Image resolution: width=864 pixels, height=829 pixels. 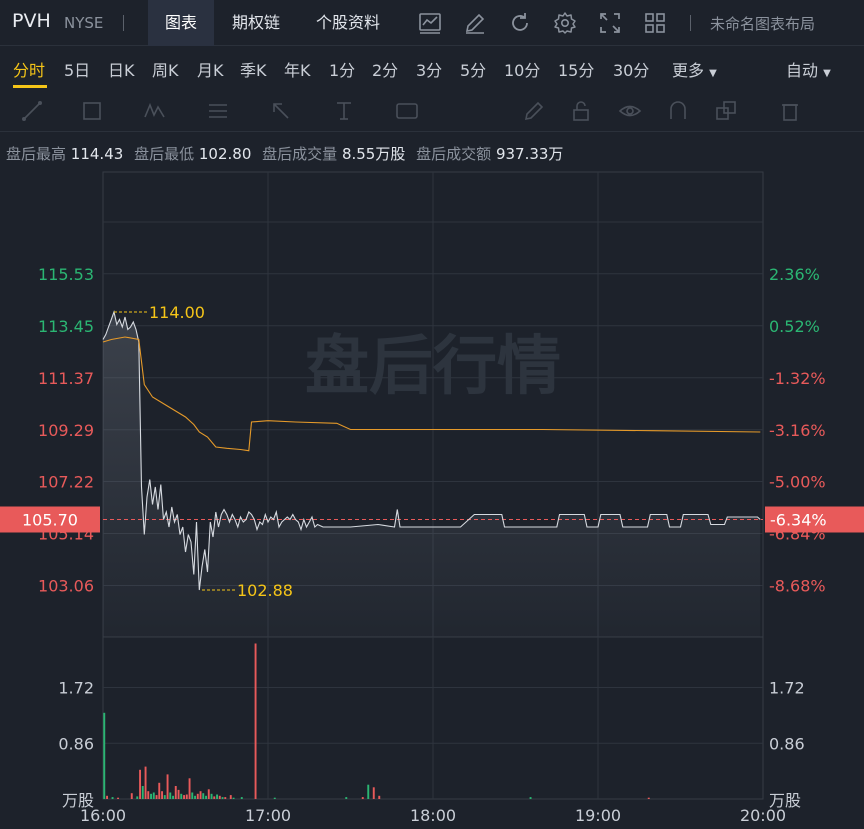 I want to click on volume-pane, so click(x=376, y=721).